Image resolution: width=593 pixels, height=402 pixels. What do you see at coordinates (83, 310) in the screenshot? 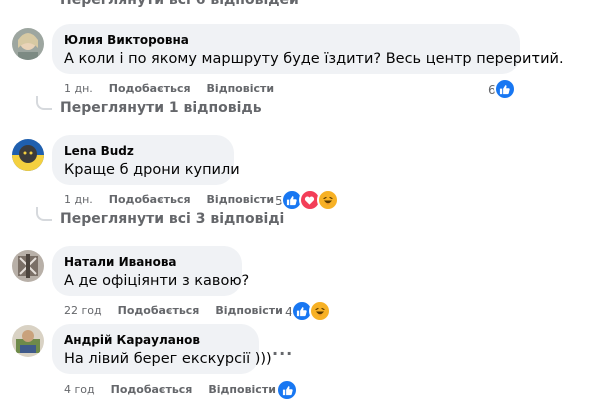
I see `comment-time: 22 год` at bounding box center [83, 310].